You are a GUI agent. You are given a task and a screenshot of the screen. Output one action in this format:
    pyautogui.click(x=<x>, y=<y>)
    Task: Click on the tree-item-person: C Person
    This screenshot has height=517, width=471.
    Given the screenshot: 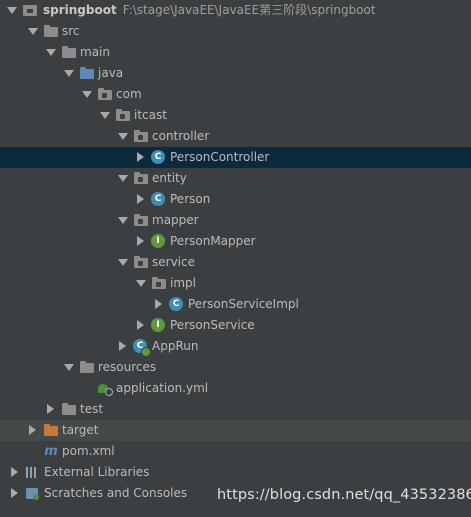 What is the action you would take?
    pyautogui.click(x=235, y=199)
    